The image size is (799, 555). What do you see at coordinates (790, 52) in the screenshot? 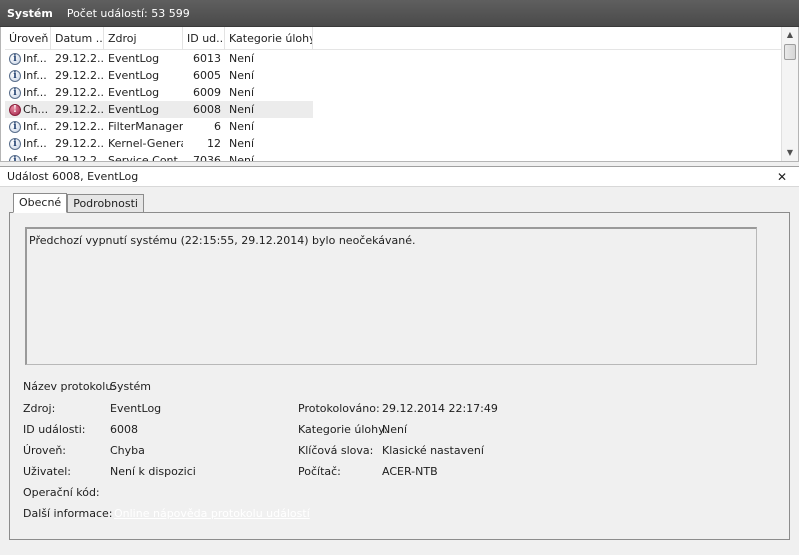
I see `scroll-thumb` at bounding box center [790, 52].